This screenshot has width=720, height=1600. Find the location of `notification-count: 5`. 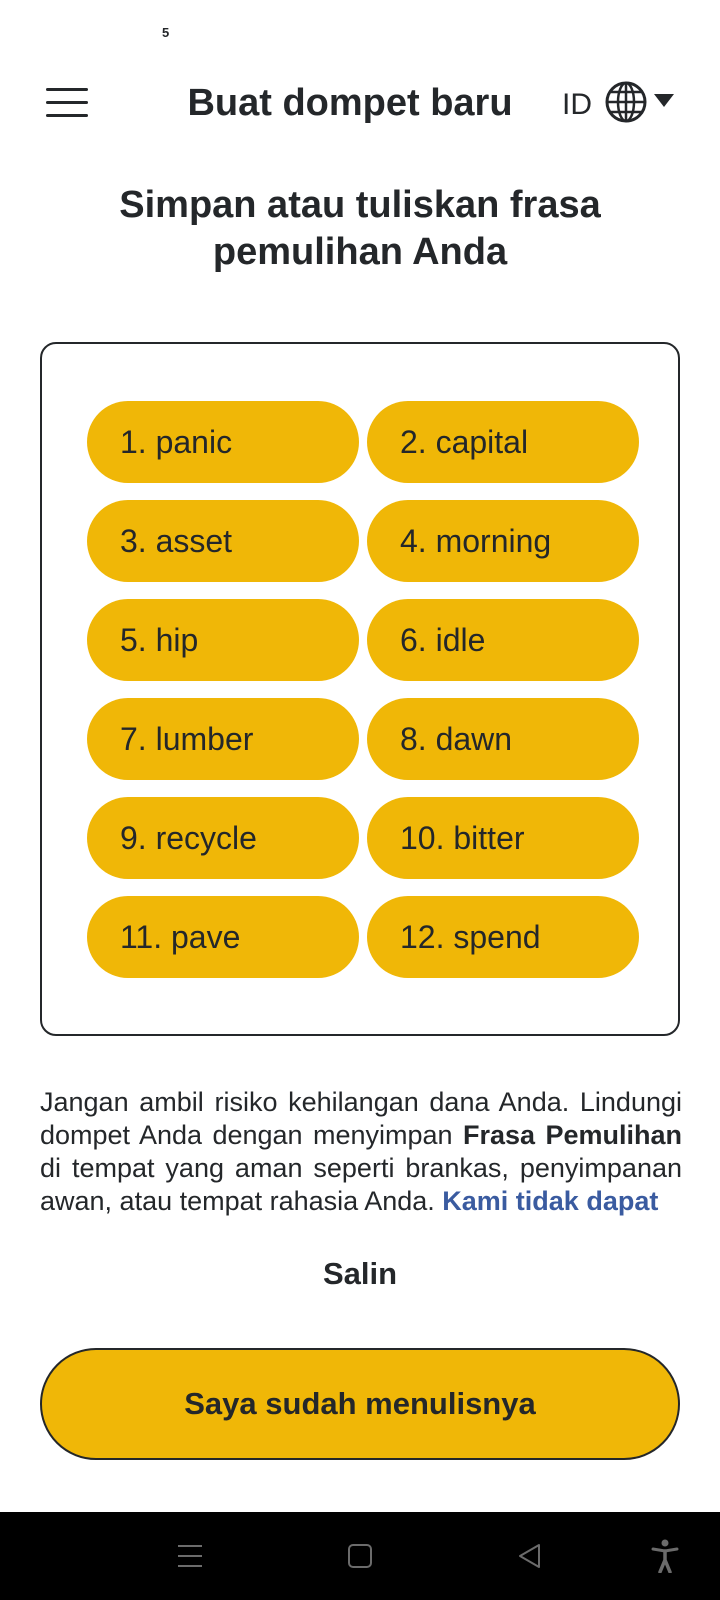

notification-count: 5 is located at coordinates (166, 32).